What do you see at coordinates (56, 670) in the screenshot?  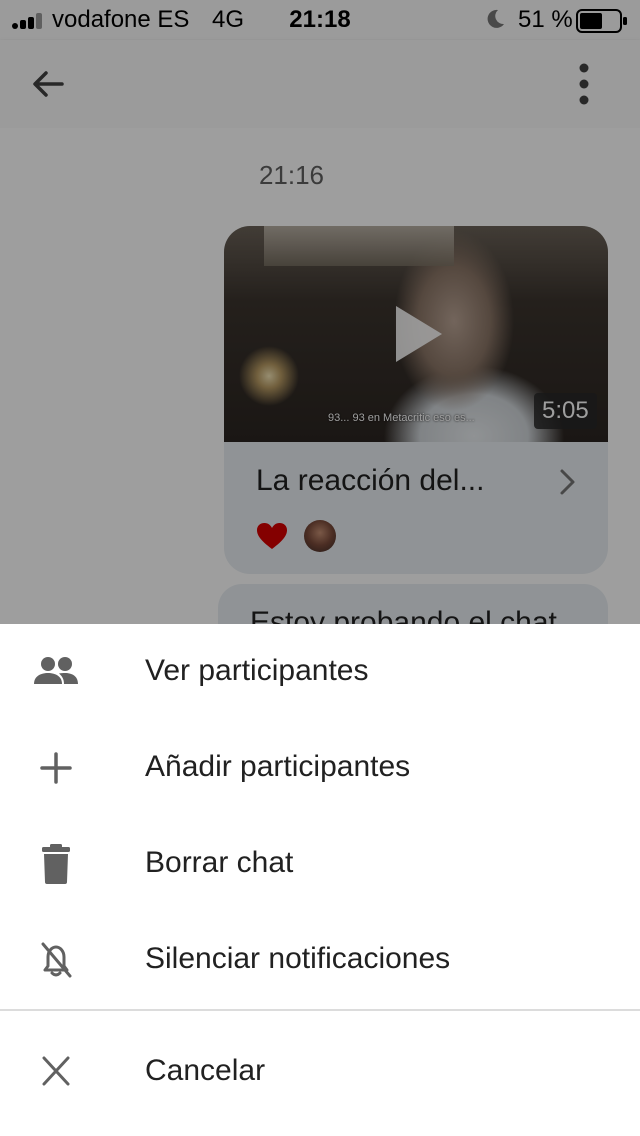 I see `people-icon` at bounding box center [56, 670].